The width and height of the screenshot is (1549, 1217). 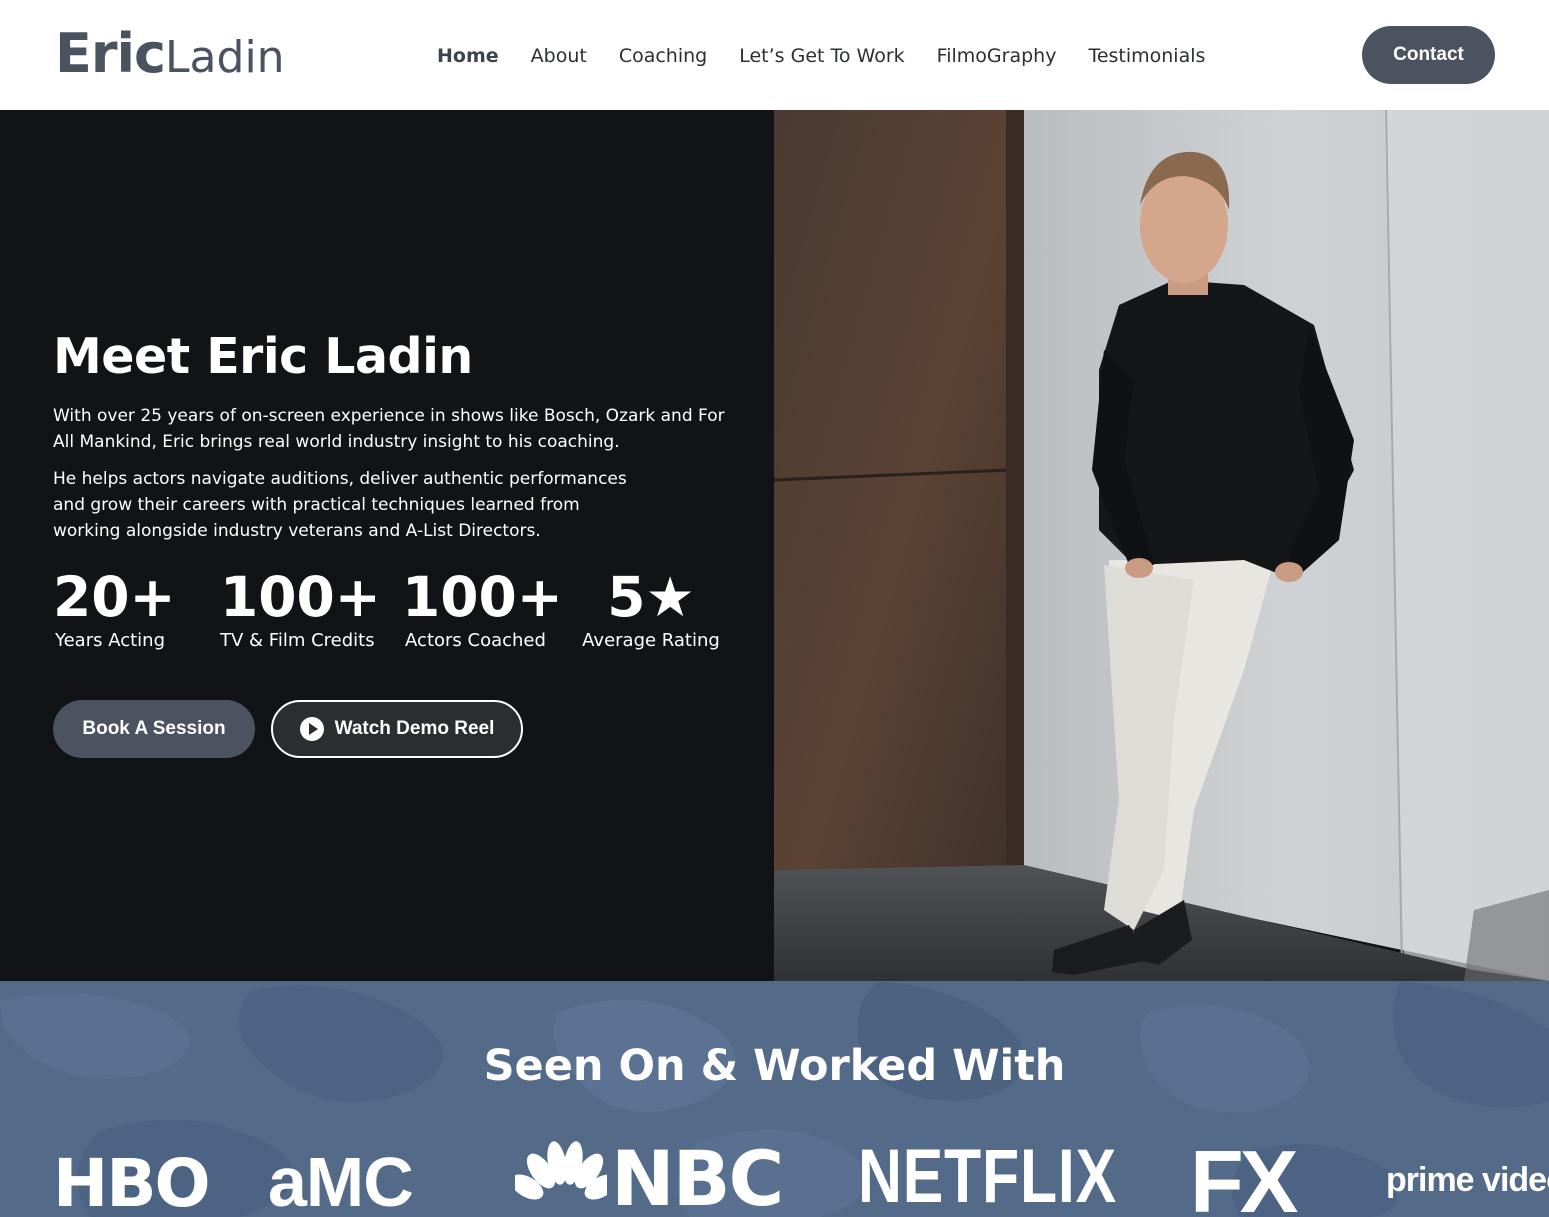 What do you see at coordinates (154, 729) in the screenshot?
I see `book-session-button: Book A Session` at bounding box center [154, 729].